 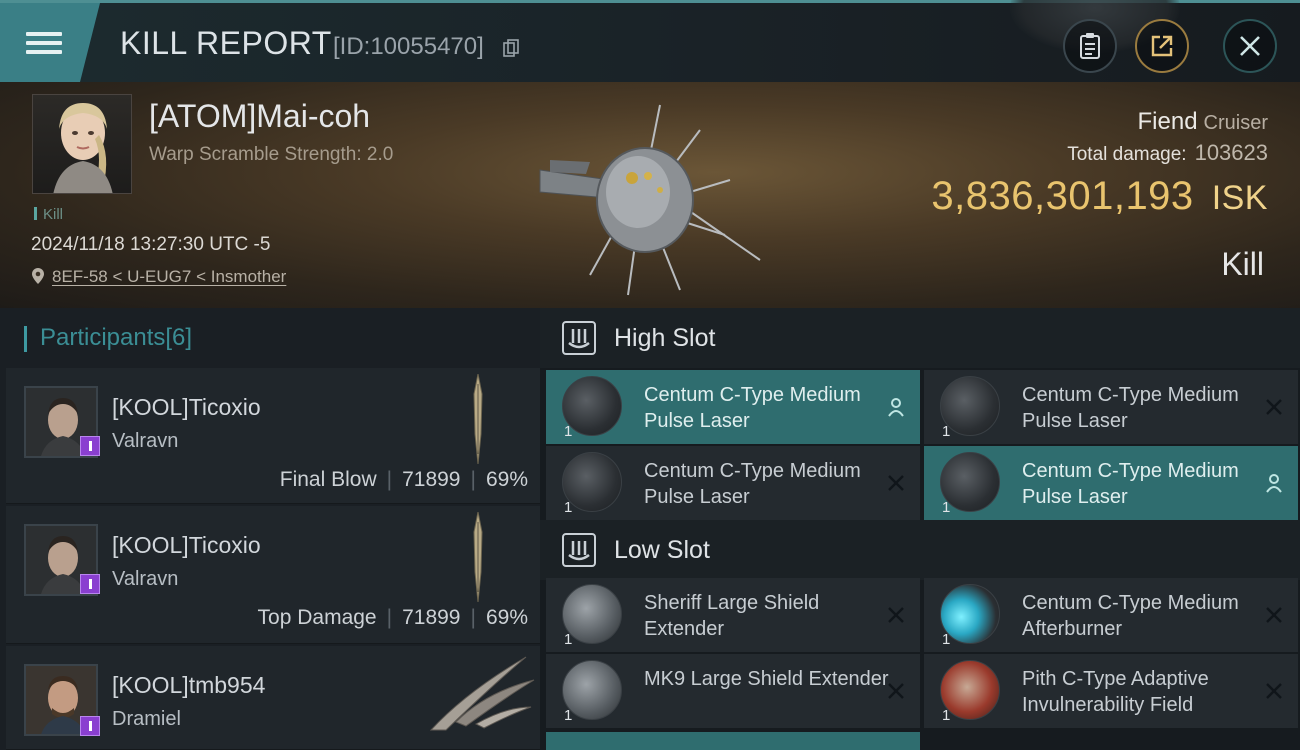 I want to click on participant-role: Final Blow, so click(x=328, y=479).